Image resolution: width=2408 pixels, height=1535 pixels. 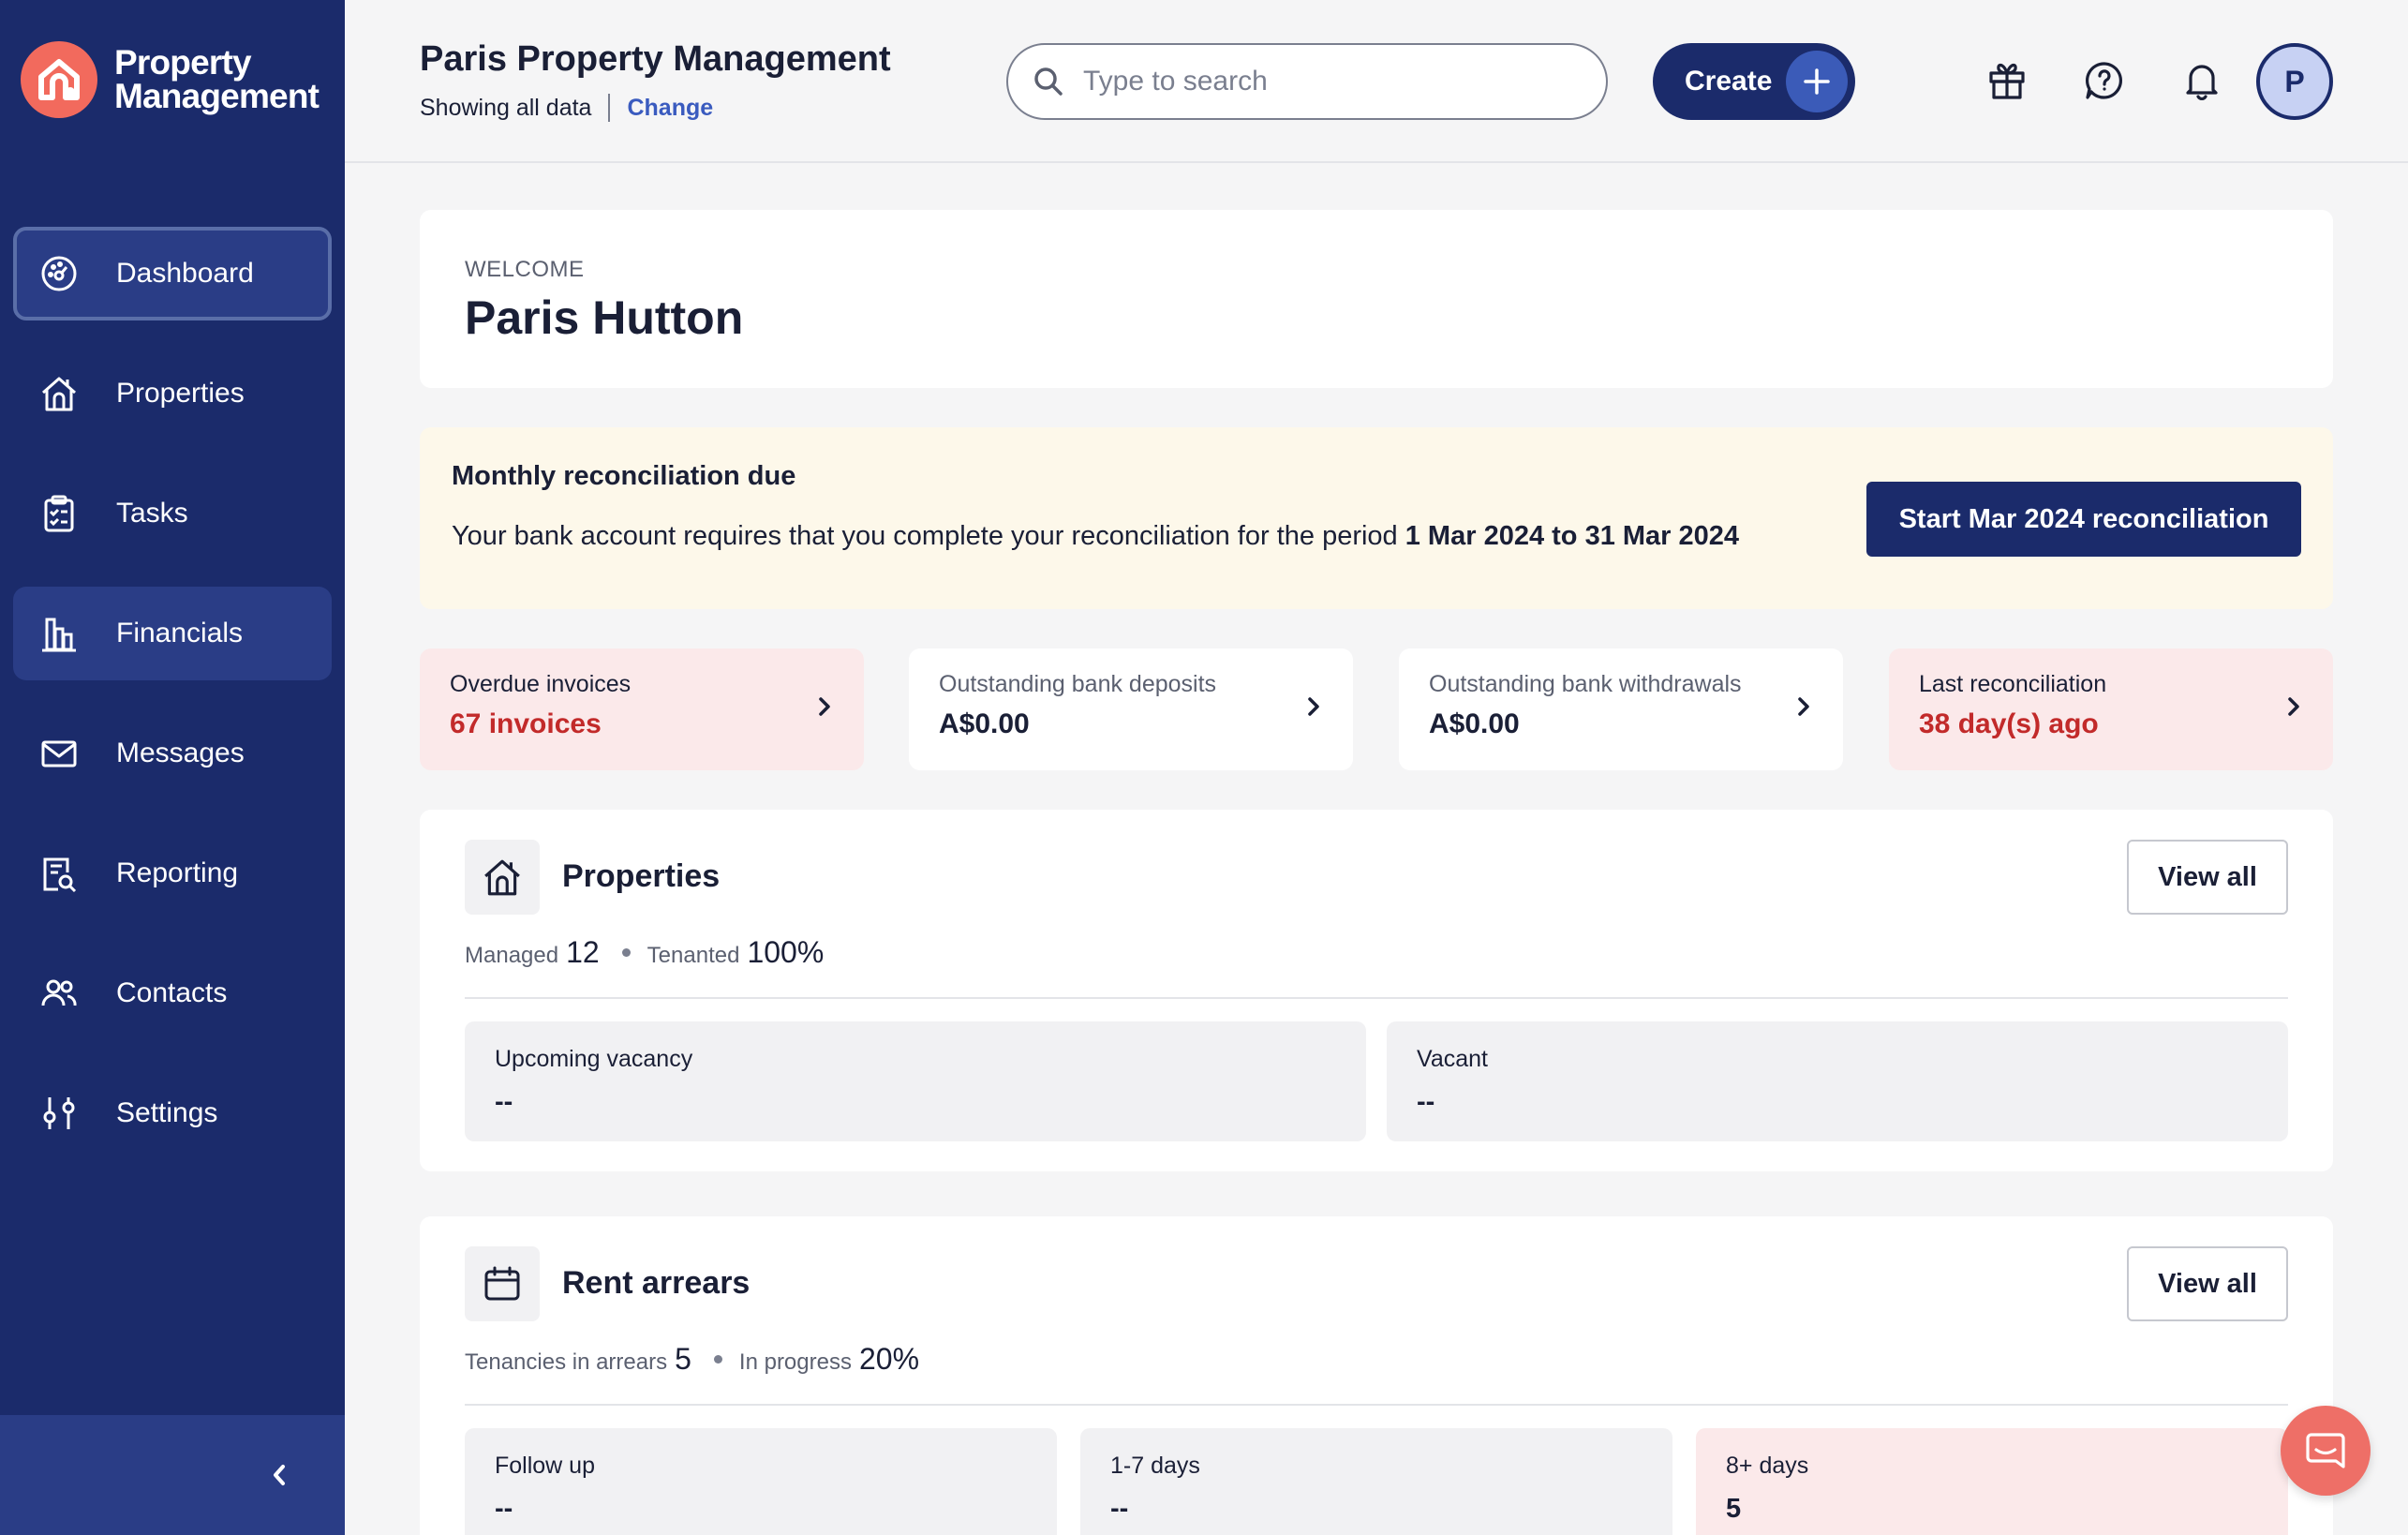 What do you see at coordinates (2083, 519) in the screenshot?
I see `start-reconciliation-button: Start Mar 2024 reconciliation` at bounding box center [2083, 519].